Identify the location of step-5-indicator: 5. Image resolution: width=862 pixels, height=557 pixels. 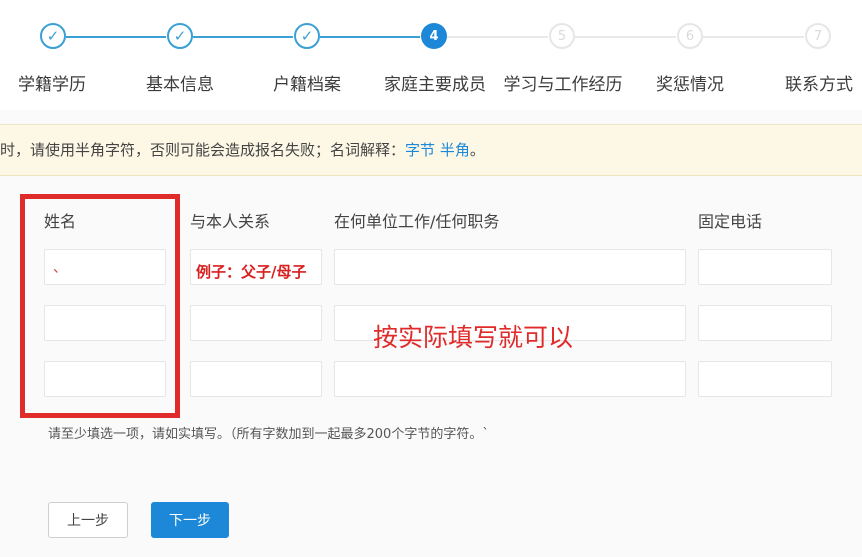
(562, 36).